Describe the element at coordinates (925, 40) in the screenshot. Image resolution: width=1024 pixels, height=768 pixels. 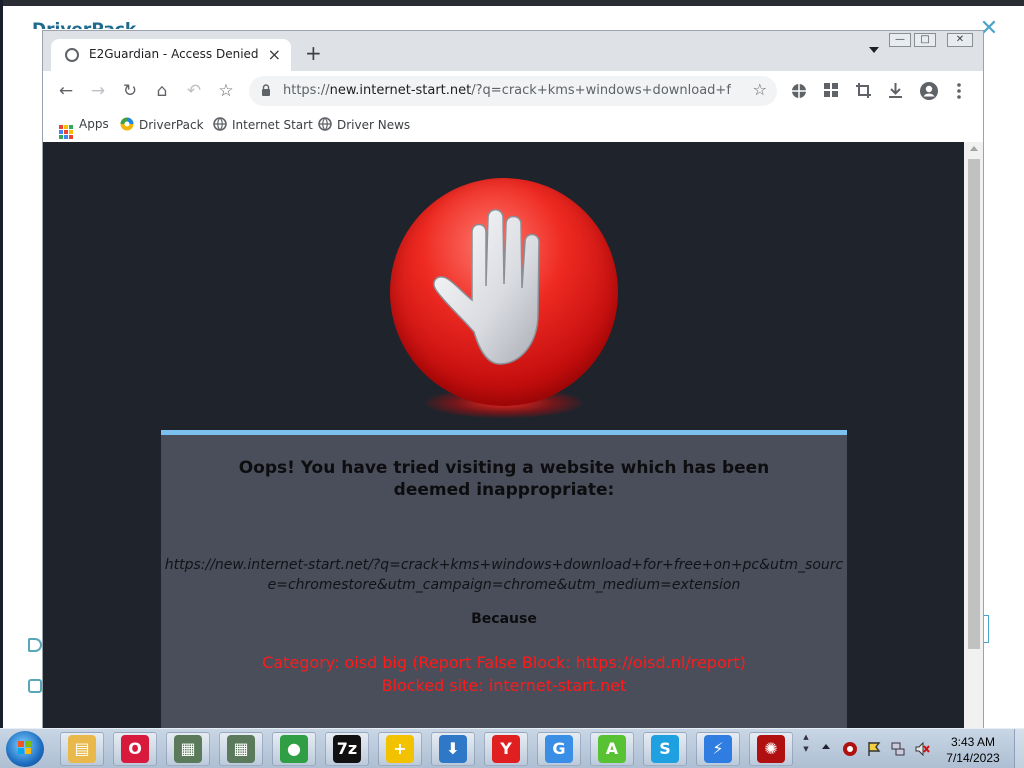
I see `maximize-button: □` at that location.